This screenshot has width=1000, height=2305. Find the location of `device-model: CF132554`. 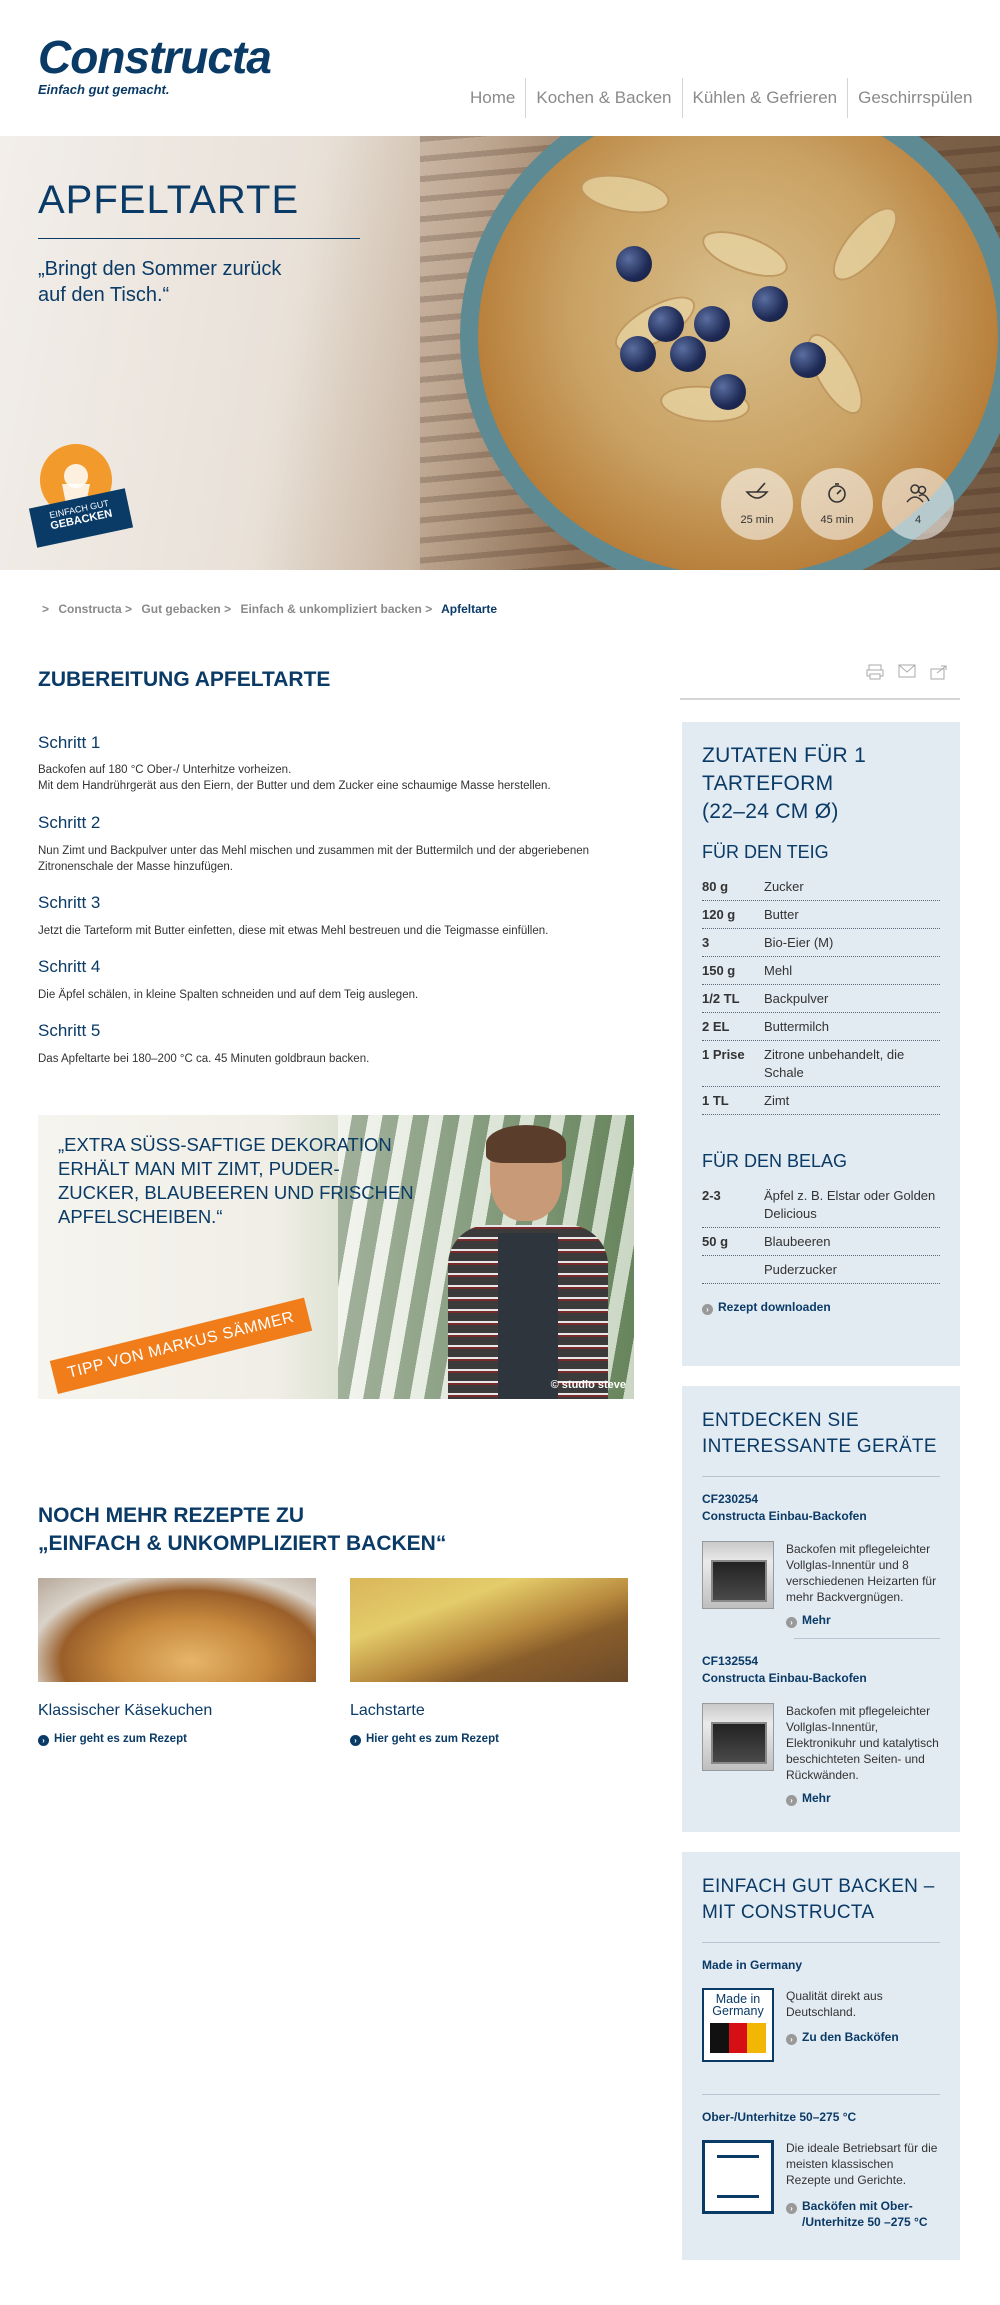

device-model: CF132554 is located at coordinates (821, 1661).